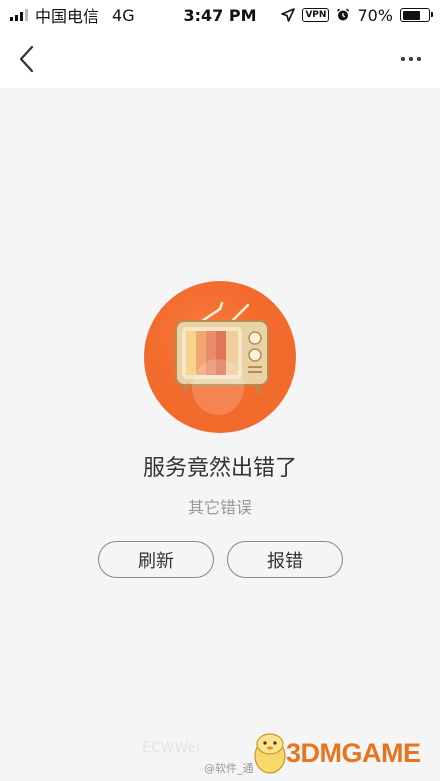 Image resolution: width=440 pixels, height=781 pixels. I want to click on chevron-left-icon, so click(26, 59).